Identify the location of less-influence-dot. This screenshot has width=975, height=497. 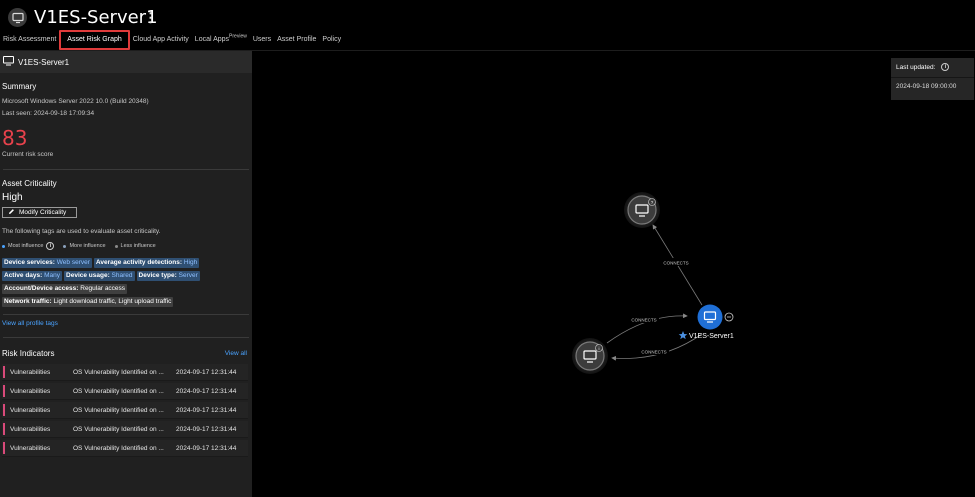
(116, 246).